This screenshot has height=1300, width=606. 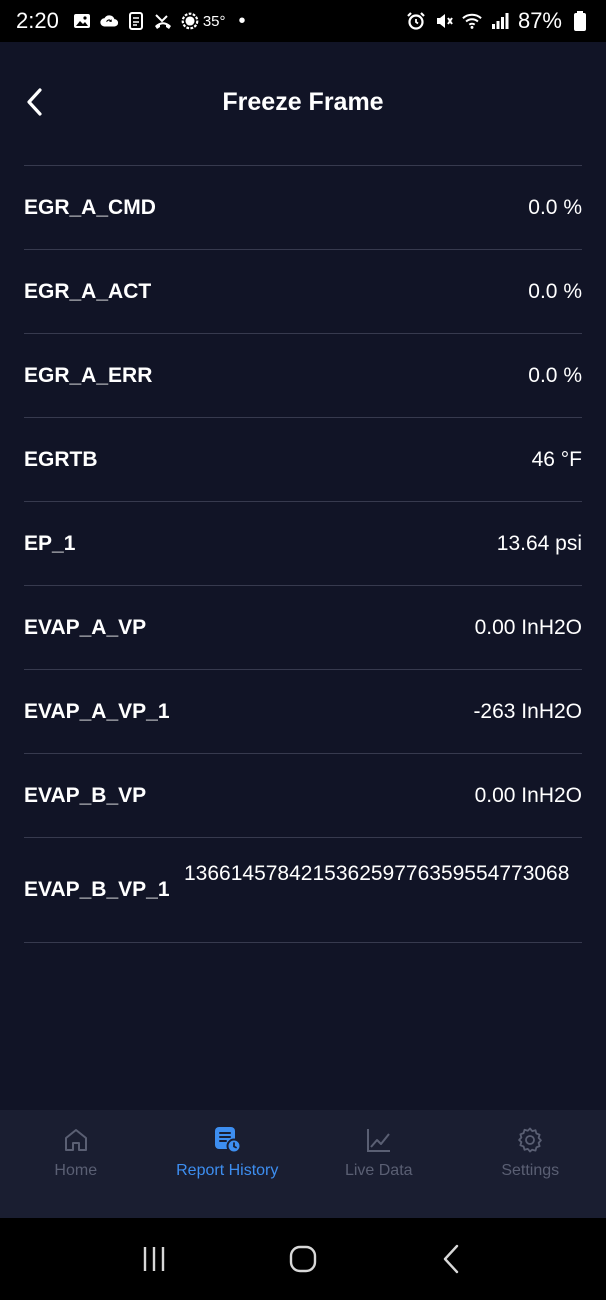 What do you see at coordinates (530, 1170) in the screenshot?
I see `nav-label: Settings` at bounding box center [530, 1170].